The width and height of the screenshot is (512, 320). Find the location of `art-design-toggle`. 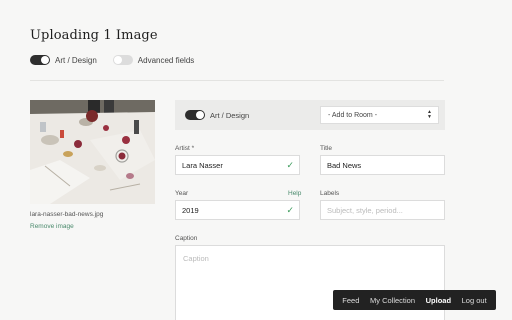

art-design-toggle is located at coordinates (40, 60).